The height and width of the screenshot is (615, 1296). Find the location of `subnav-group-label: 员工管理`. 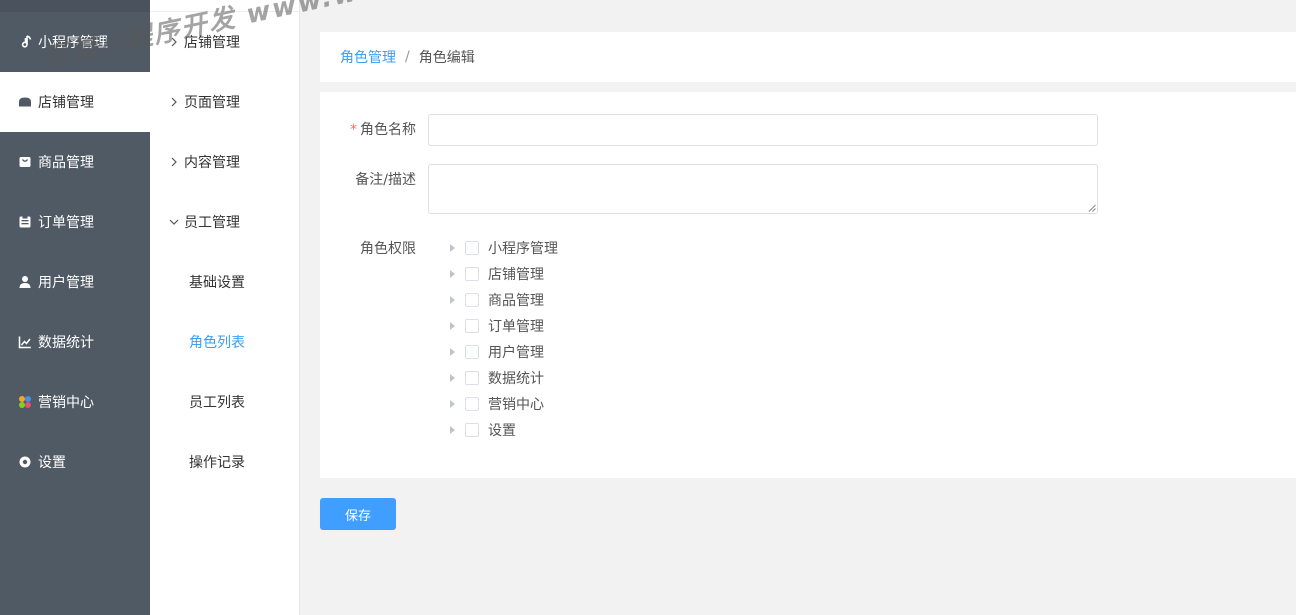

subnav-group-label: 员工管理 is located at coordinates (212, 223).